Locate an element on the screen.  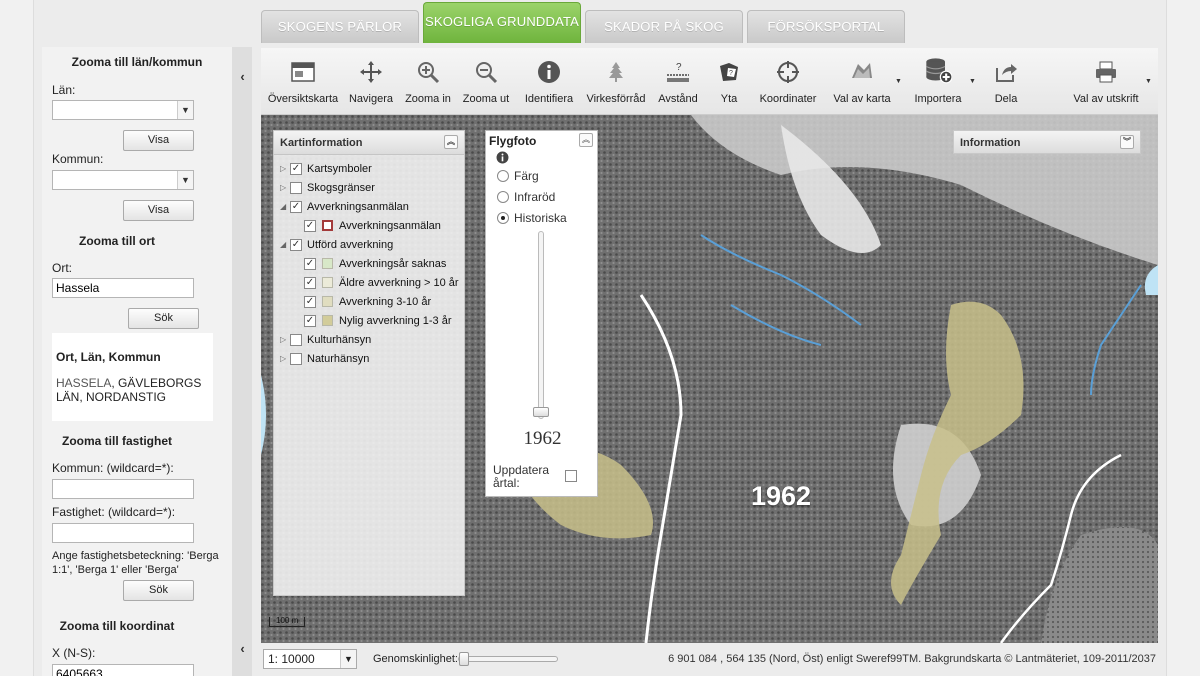
tool-val-av-karta: Val av karta ▼ is located at coordinates (865, 81).